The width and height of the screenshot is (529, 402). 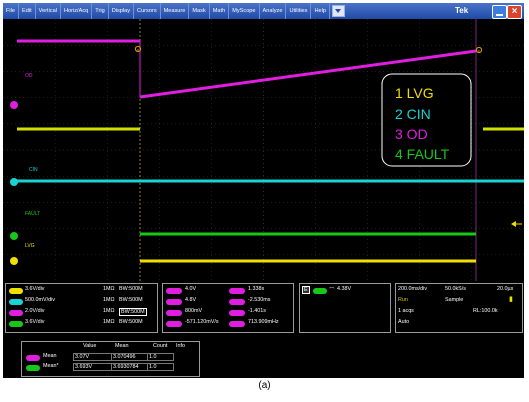 What do you see at coordinates (33, 358) in the screenshot?
I see `meas-row-1-badge` at bounding box center [33, 358].